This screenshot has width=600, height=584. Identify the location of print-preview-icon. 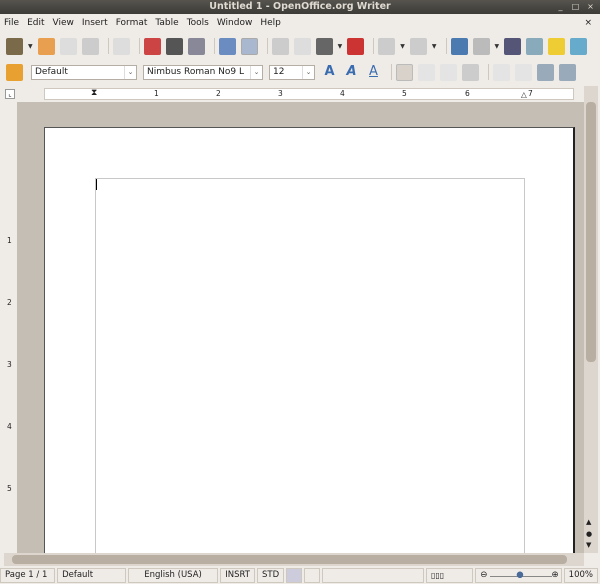
(196, 46).